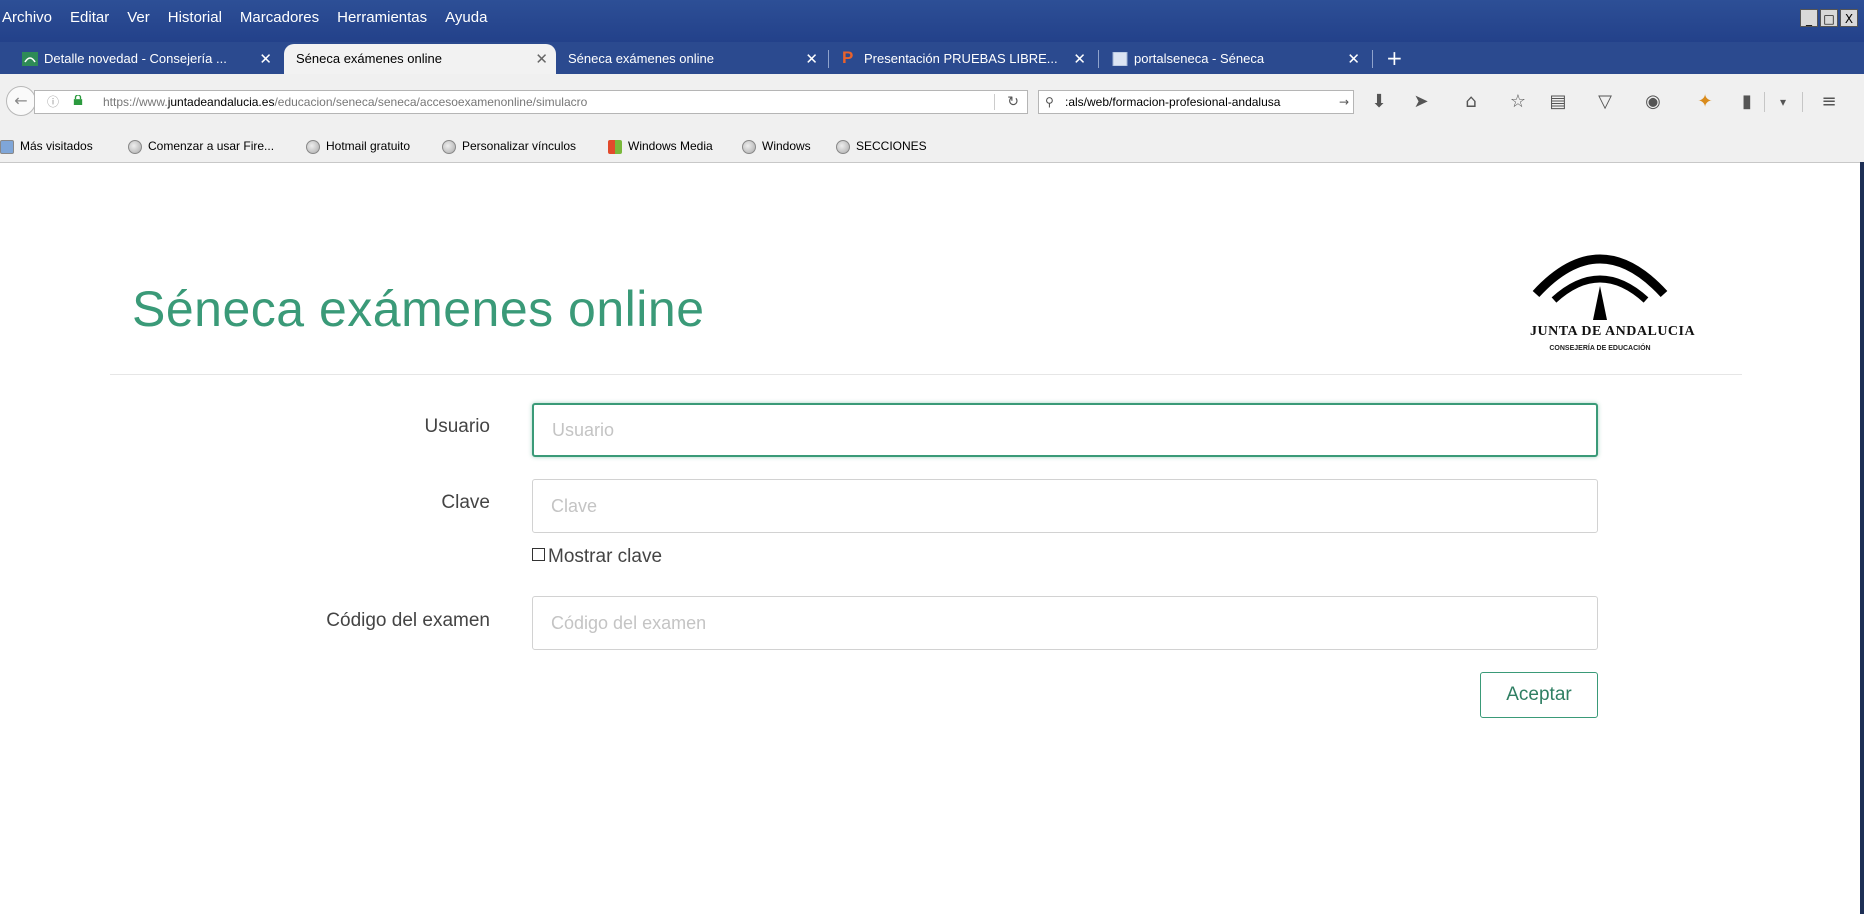 This screenshot has height=914, width=1864. What do you see at coordinates (1829, 102) in the screenshot?
I see `menu-icon: ≡` at bounding box center [1829, 102].